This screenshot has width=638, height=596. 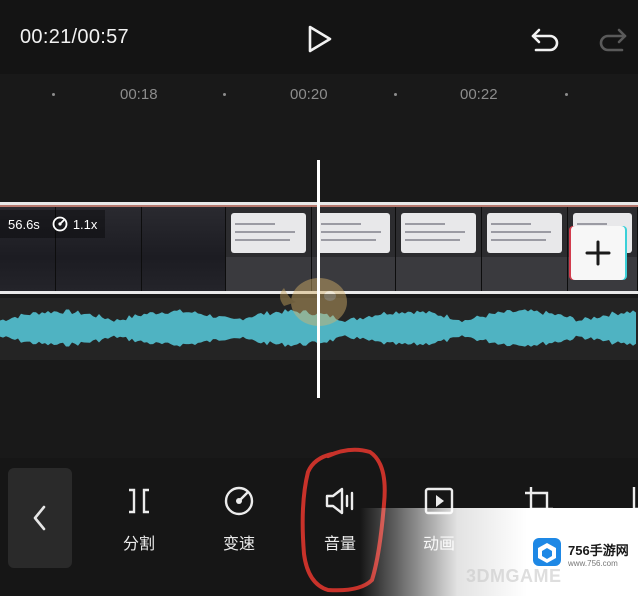 I want to click on ruler-label: 00:18, so click(x=139, y=94).